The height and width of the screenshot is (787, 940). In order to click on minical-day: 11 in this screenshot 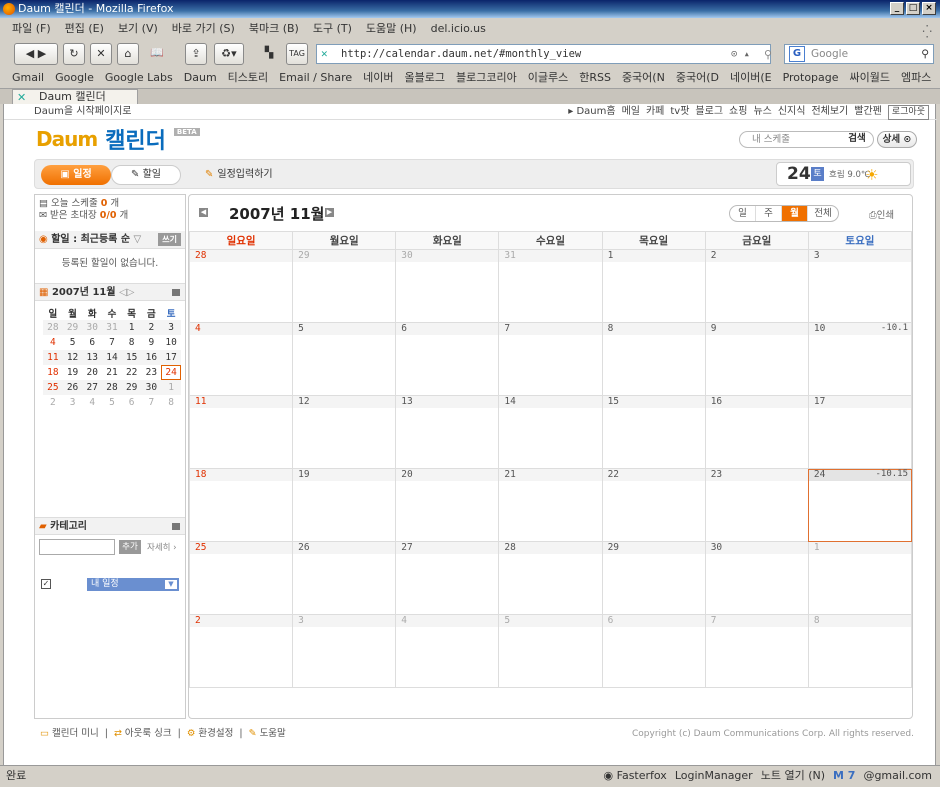, I will do `click(53, 357)`.